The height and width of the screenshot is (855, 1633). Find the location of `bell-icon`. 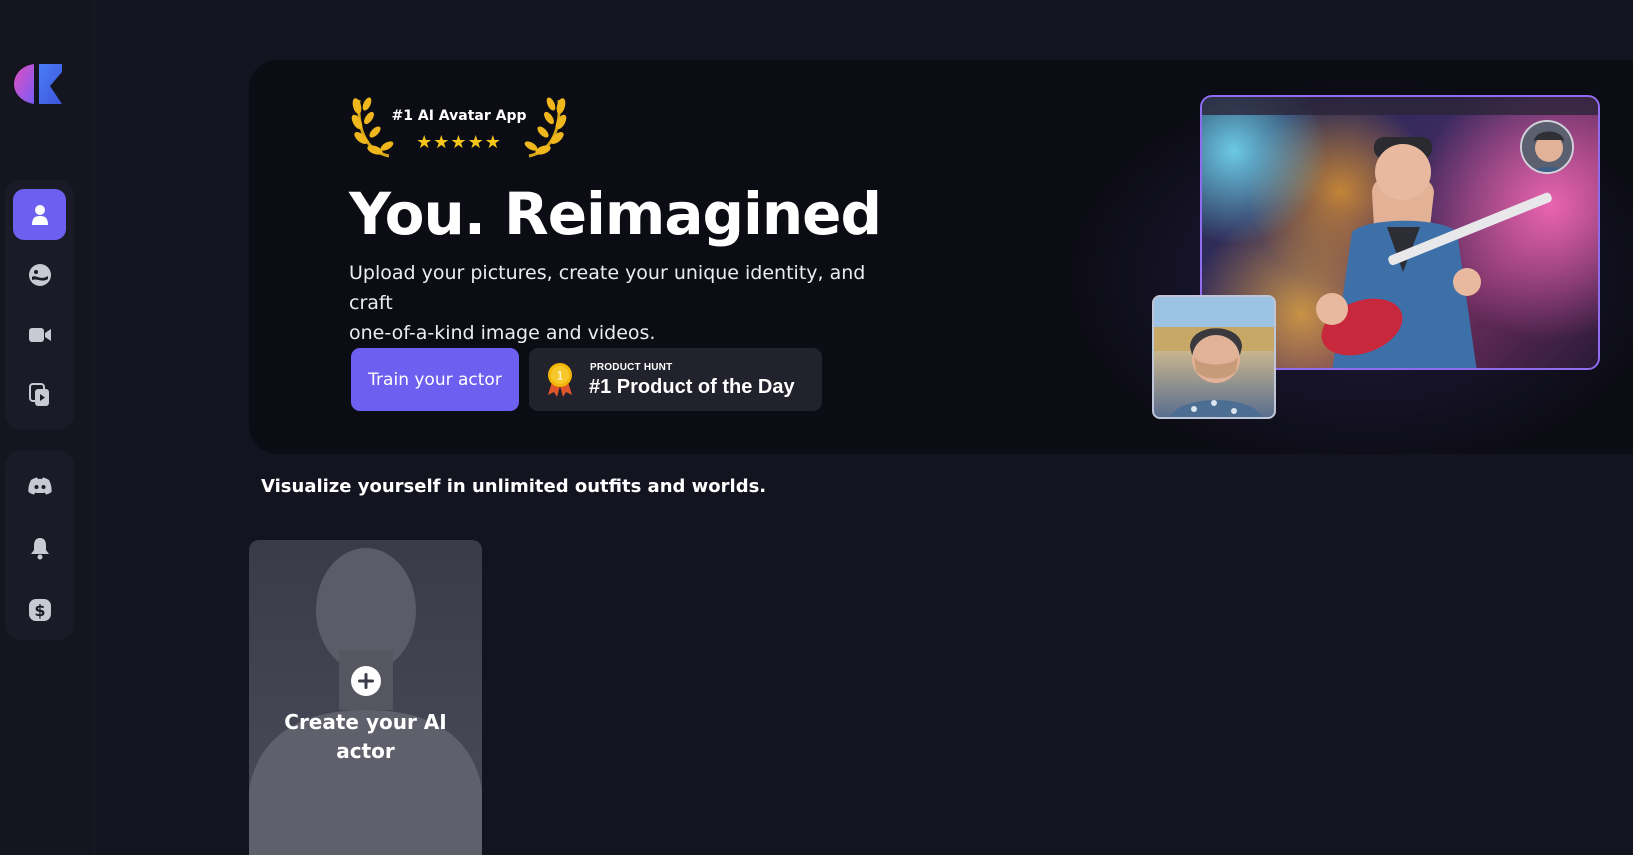

bell-icon is located at coordinates (39, 548).